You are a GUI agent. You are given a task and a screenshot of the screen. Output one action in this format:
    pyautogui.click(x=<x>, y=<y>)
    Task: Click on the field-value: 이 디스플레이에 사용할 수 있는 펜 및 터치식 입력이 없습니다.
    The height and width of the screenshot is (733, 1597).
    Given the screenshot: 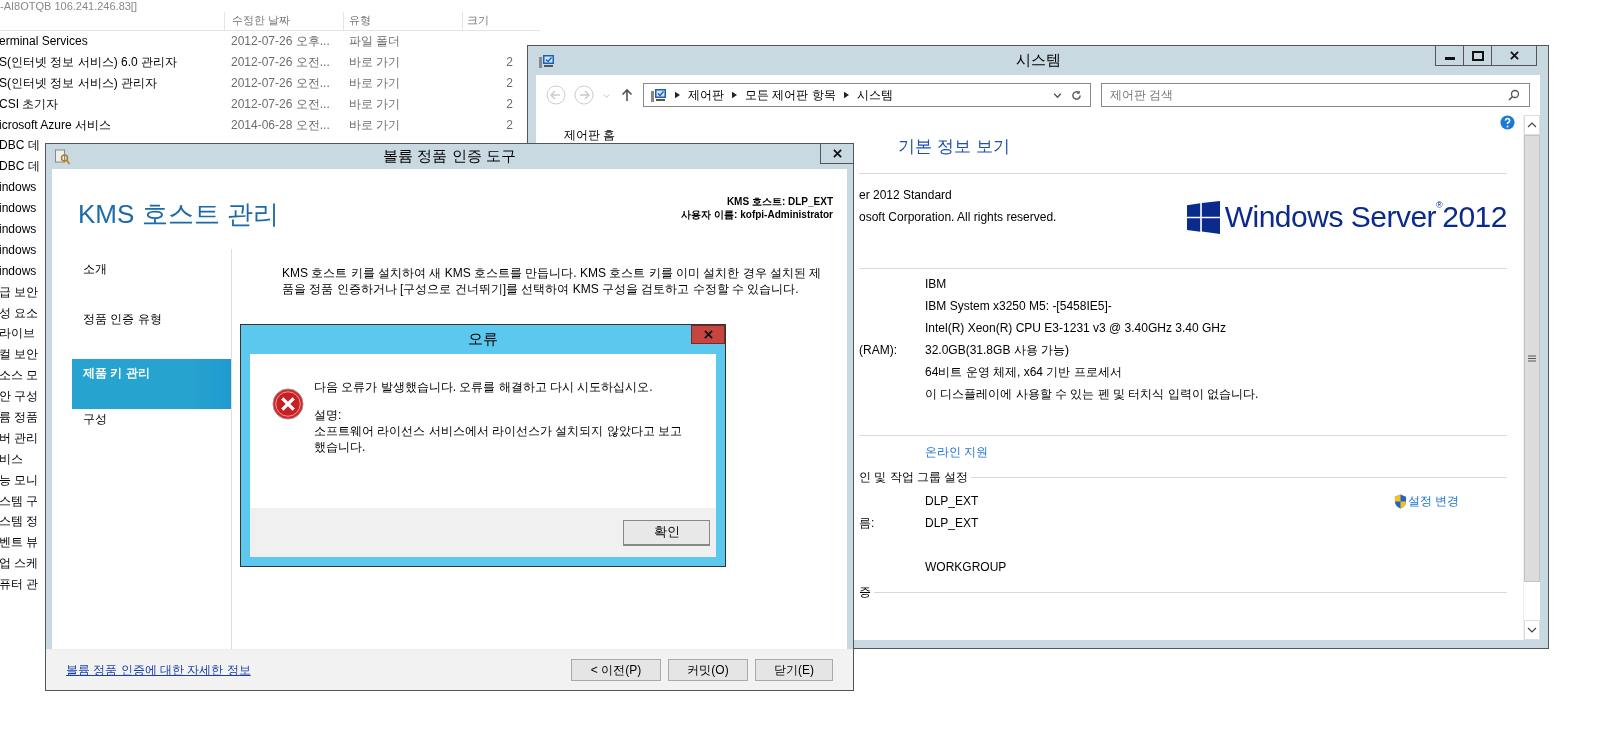 What is the action you would take?
    pyautogui.click(x=1092, y=394)
    